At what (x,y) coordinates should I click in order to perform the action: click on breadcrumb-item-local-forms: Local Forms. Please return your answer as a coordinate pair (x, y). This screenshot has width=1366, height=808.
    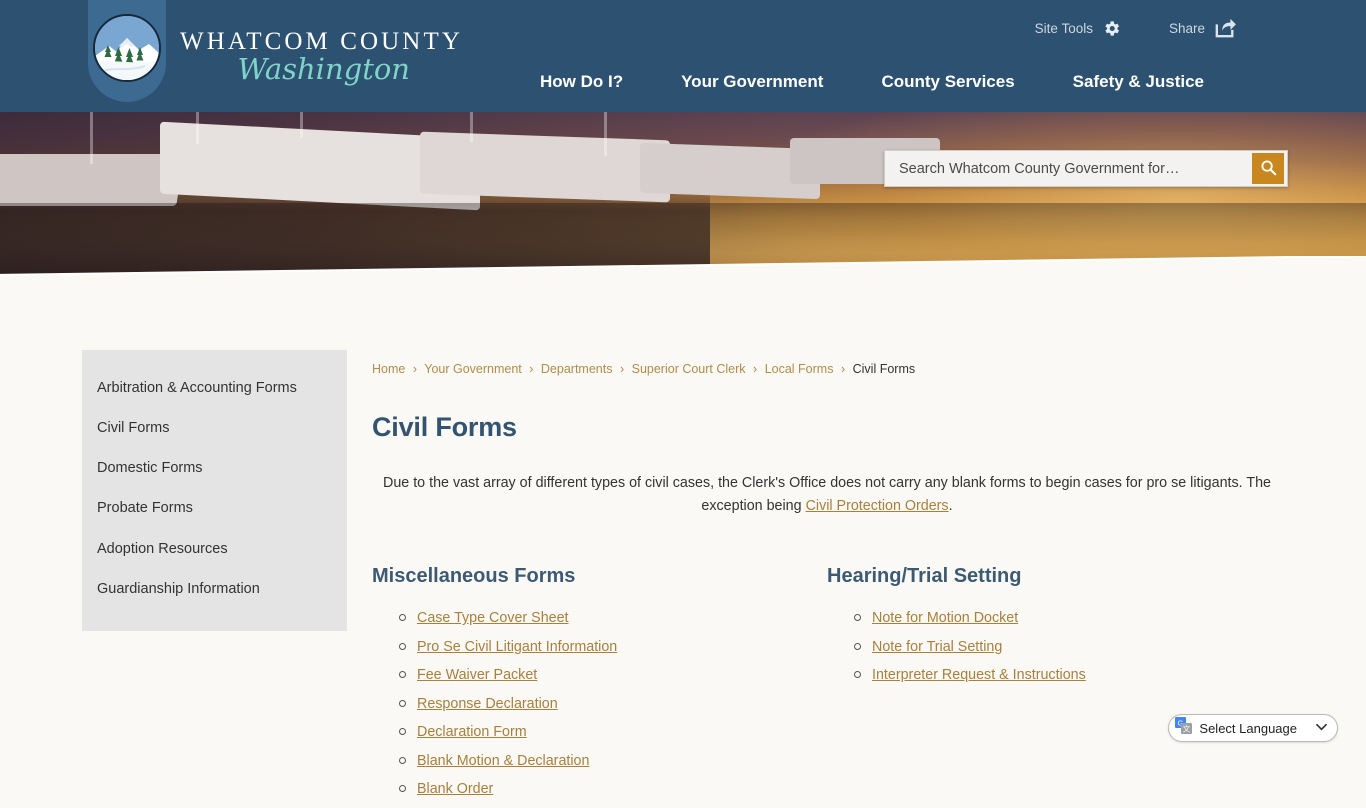
    Looking at the image, I should click on (799, 369).